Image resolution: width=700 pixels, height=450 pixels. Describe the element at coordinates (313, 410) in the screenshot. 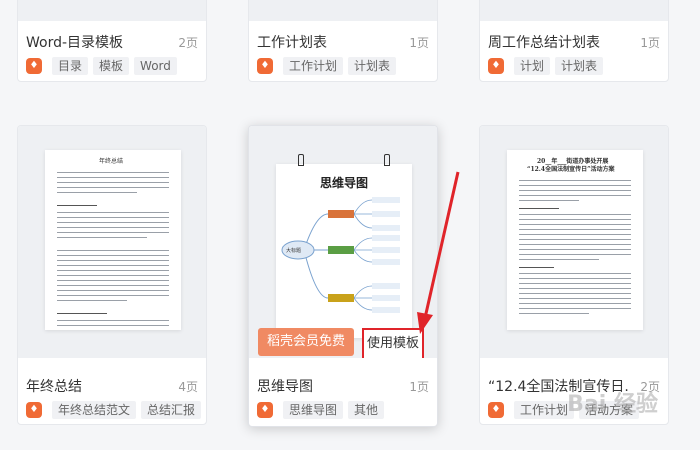

I see `template-tag: 思维导图` at that location.